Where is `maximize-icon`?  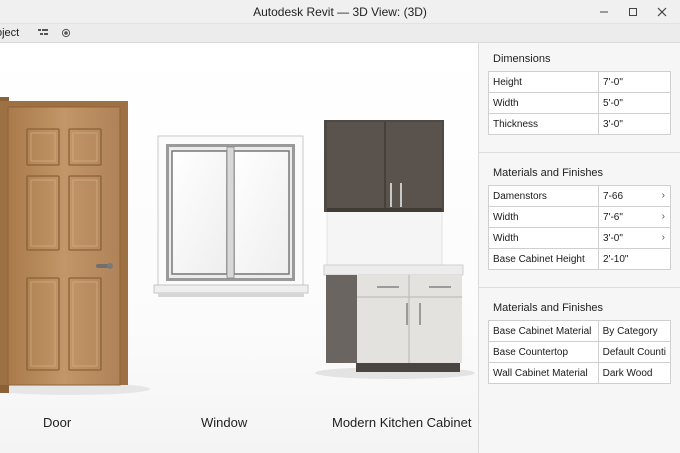
maximize-icon is located at coordinates (633, 12).